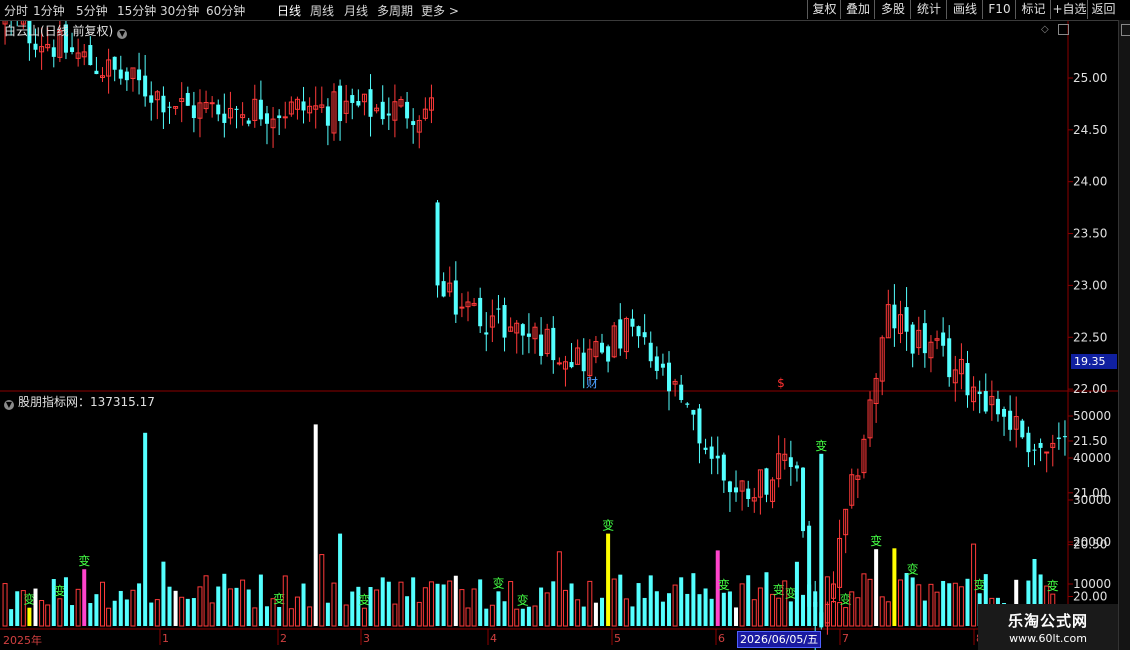 Image resolution: width=1130 pixels, height=650 pixels. I want to click on signal-label-13: 变, so click(84, 560).